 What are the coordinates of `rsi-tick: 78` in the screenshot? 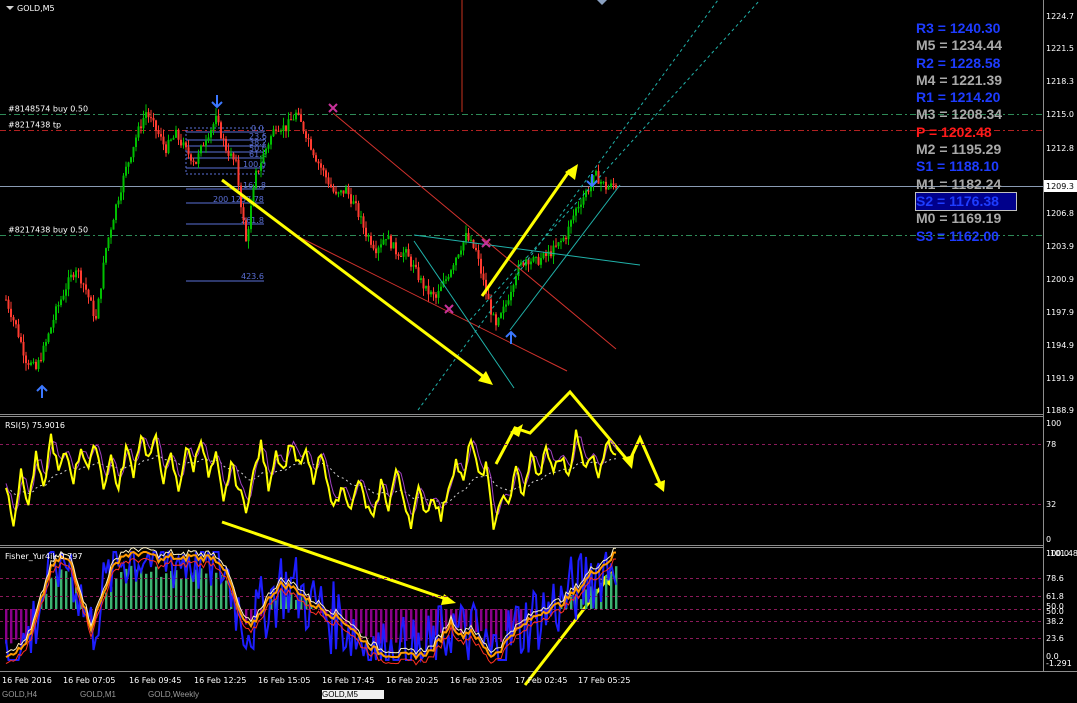 It's located at (1051, 444).